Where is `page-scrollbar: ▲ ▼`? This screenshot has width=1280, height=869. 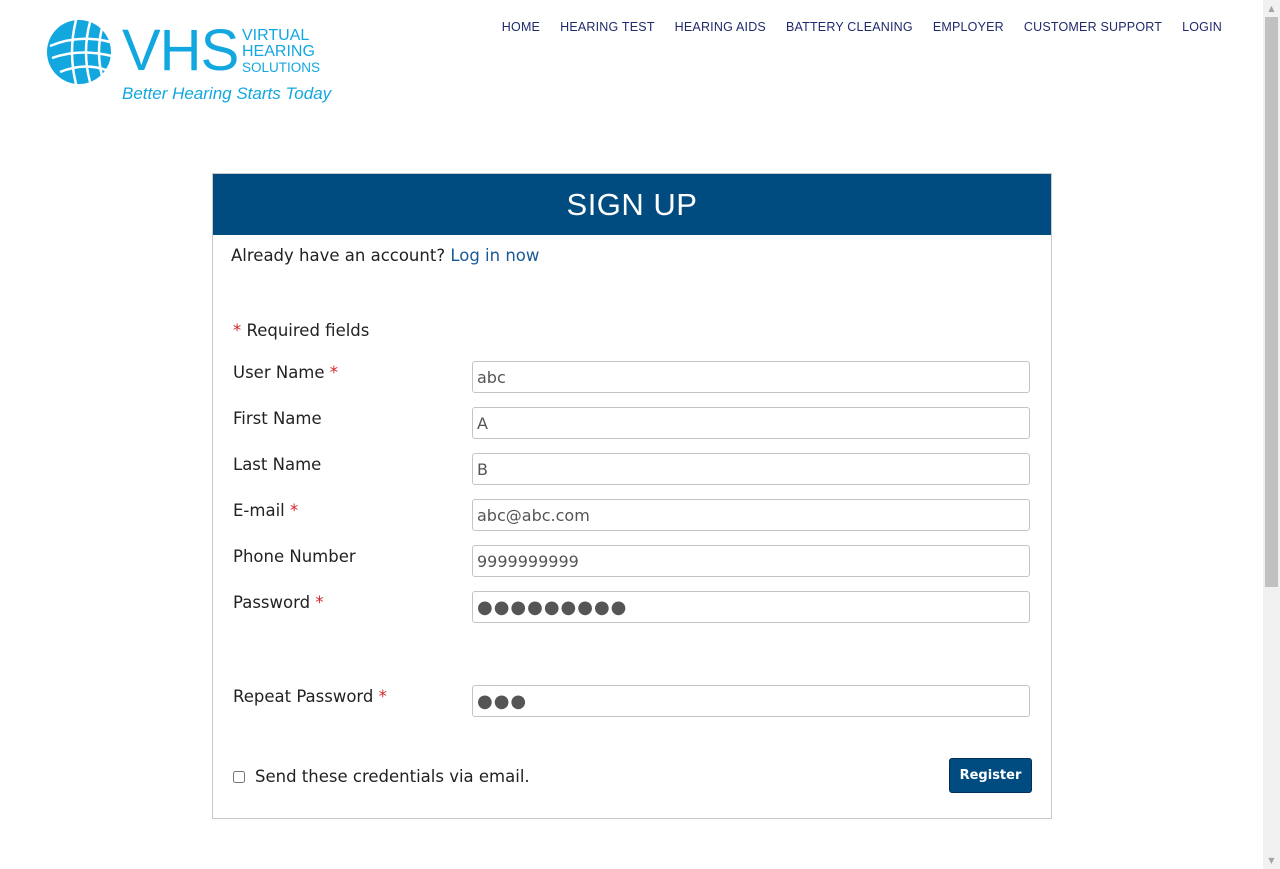 page-scrollbar: ▲ ▼ is located at coordinates (1271, 434).